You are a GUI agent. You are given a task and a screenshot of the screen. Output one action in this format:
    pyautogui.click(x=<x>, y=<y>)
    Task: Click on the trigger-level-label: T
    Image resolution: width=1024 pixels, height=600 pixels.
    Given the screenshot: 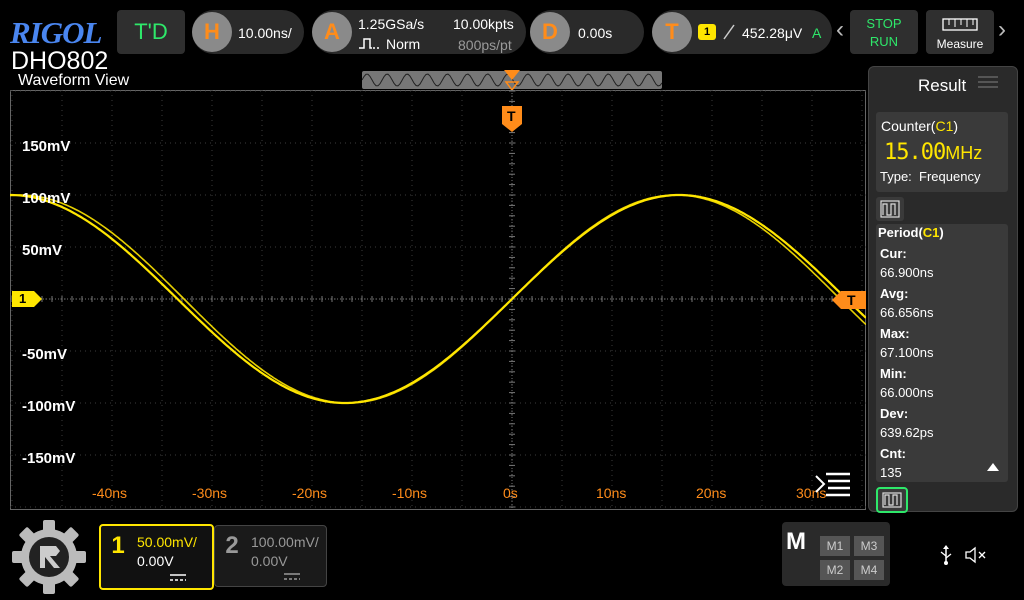 What is the action you would take?
    pyautogui.click(x=851, y=300)
    